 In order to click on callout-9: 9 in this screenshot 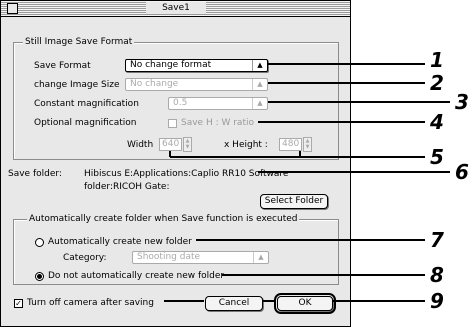, I will do `click(437, 301)`.